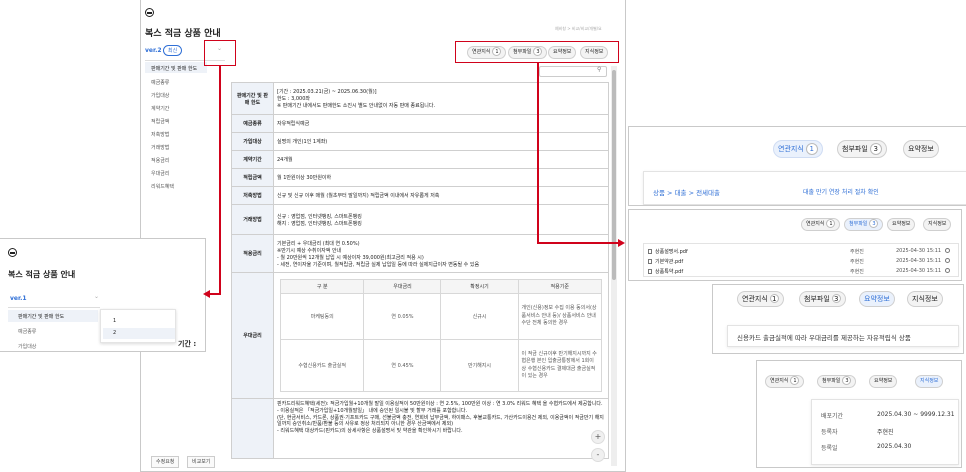 This screenshot has height=472, width=966. What do you see at coordinates (598, 455) in the screenshot?
I see `zoom-out-button: -` at bounding box center [598, 455].